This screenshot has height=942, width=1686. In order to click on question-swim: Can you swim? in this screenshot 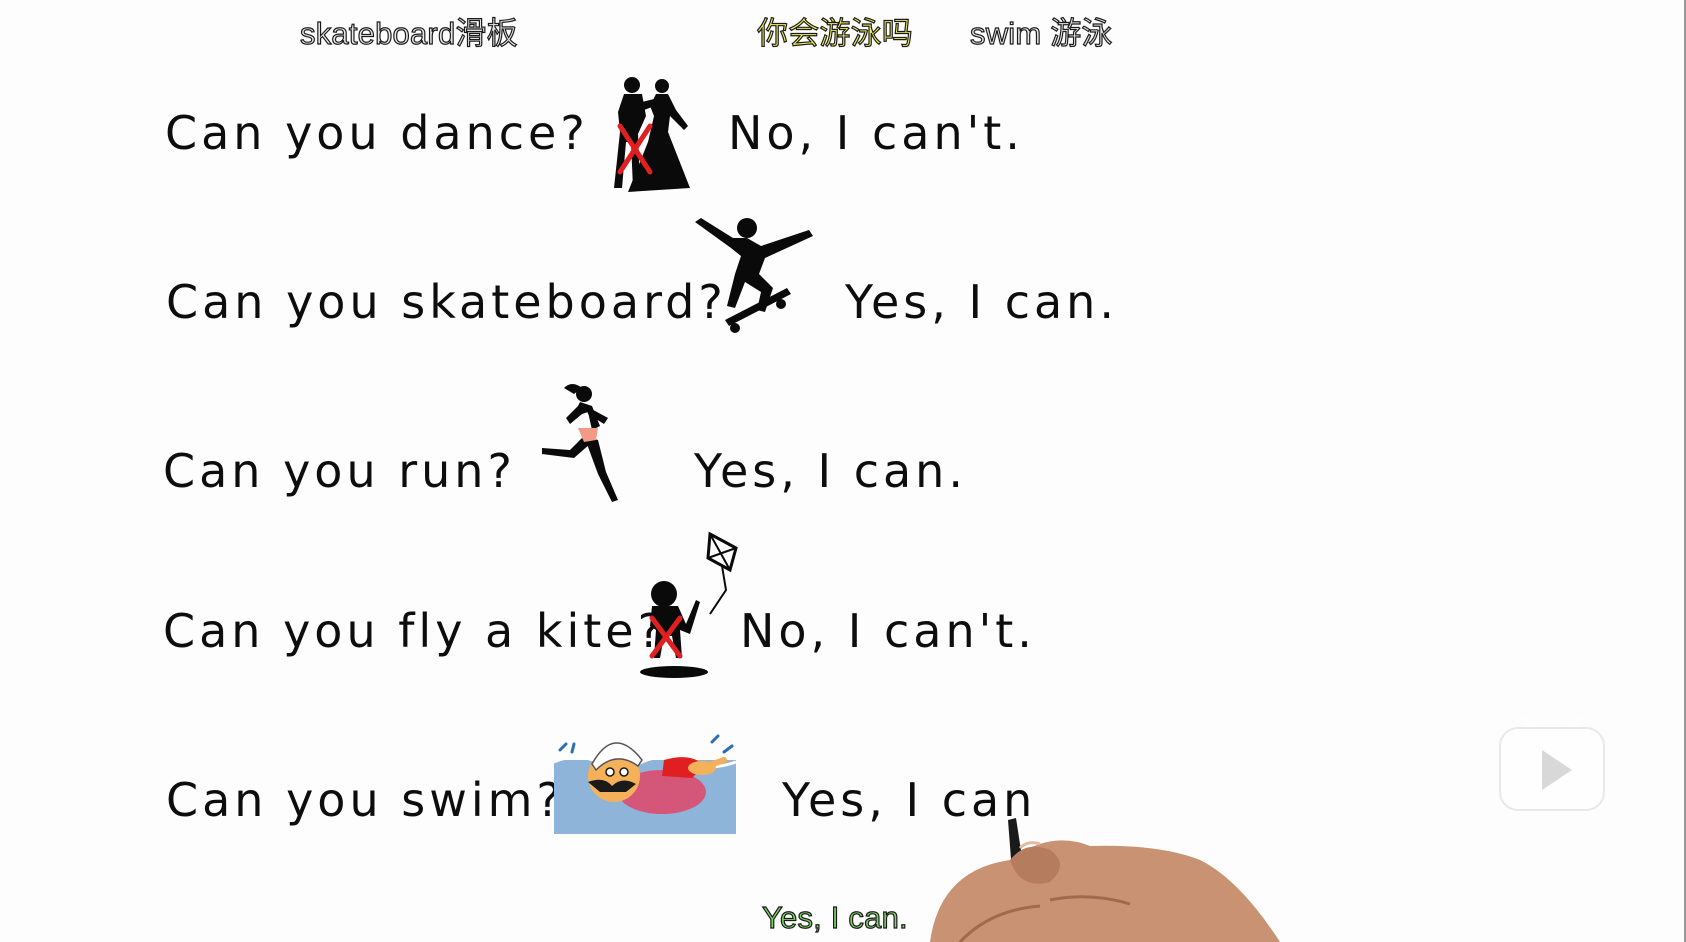, I will do `click(365, 800)`.